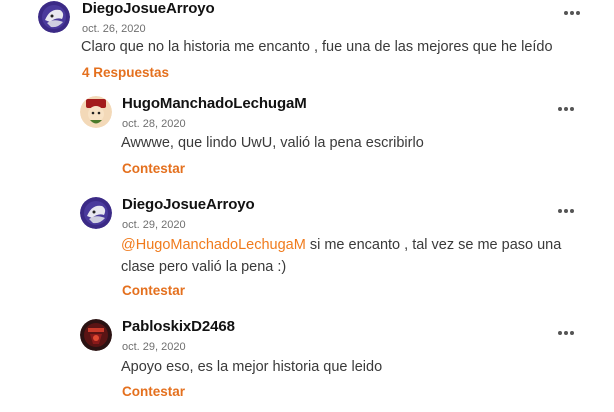 The height and width of the screenshot is (412, 614). I want to click on comment-date: oct. 26, 2020, so click(114, 29).